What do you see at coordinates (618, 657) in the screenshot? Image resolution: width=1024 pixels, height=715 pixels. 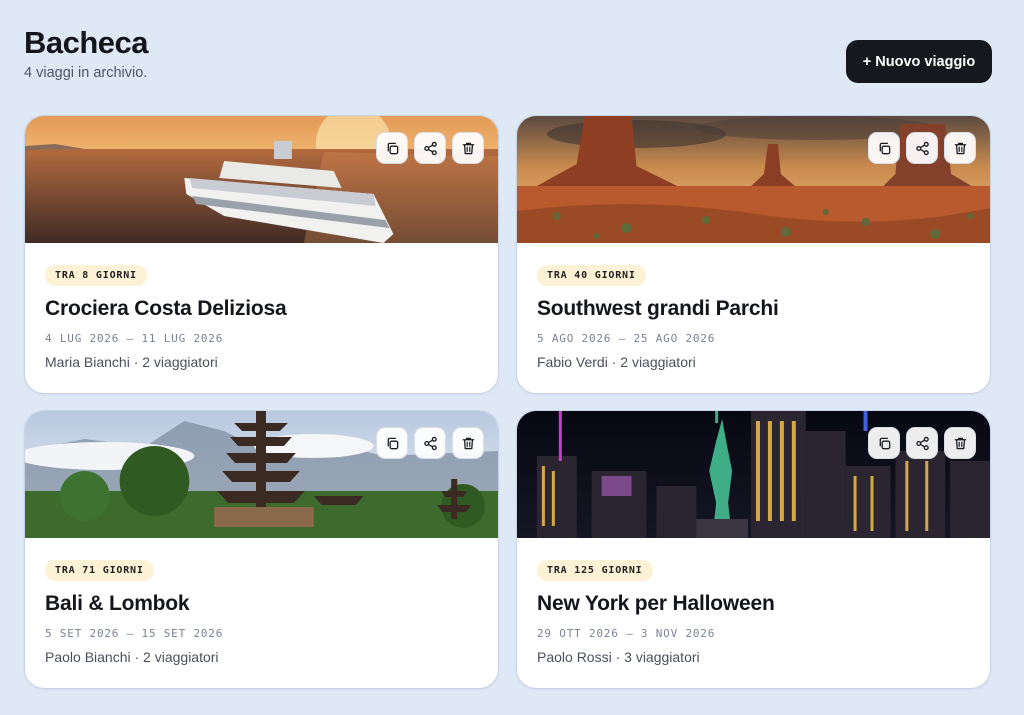 I see `trip-meta: Paolo Rossi · 3 viaggiatori` at bounding box center [618, 657].